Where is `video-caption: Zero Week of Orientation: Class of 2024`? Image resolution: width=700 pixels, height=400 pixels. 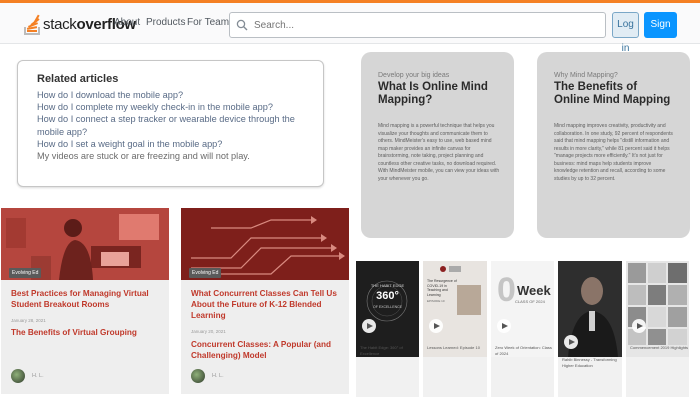
video-caption: Zero Week of Orientation: Class of 2024 is located at coordinates (524, 350).